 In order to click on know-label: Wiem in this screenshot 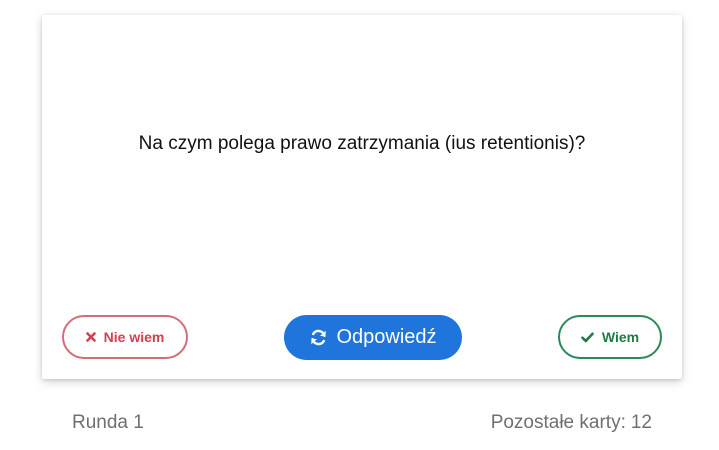, I will do `click(620, 337)`.